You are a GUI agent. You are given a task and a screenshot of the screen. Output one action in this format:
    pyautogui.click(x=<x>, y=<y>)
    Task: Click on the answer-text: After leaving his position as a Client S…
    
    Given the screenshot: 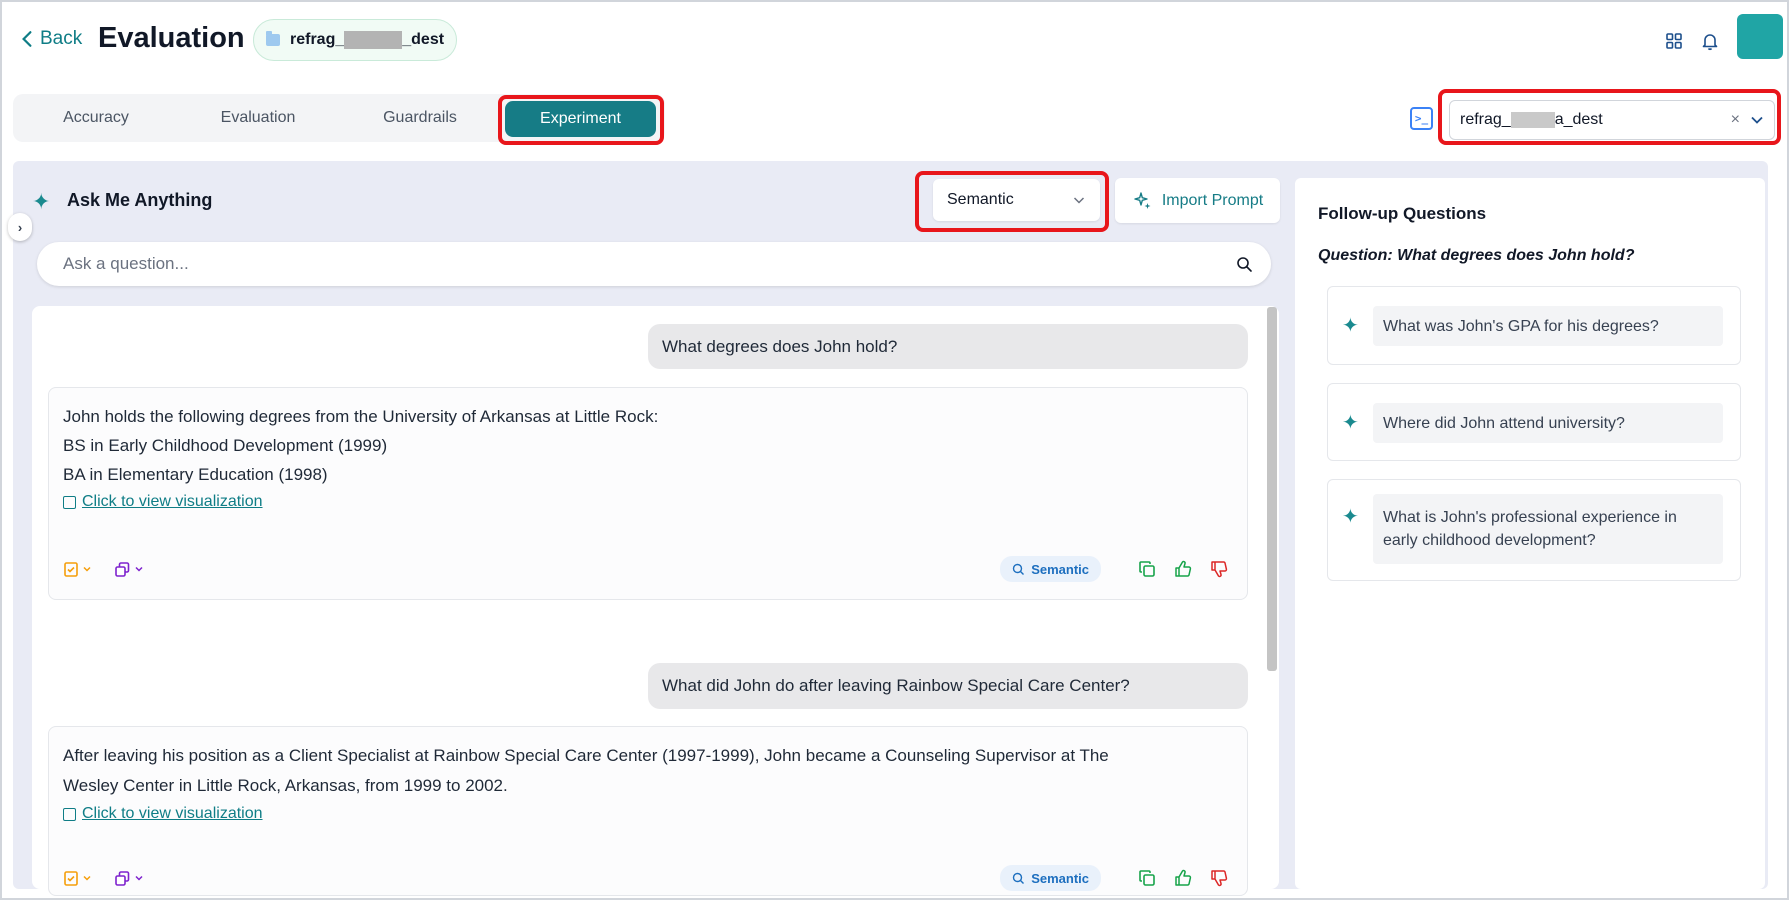 What is the action you would take?
    pyautogui.click(x=648, y=764)
    